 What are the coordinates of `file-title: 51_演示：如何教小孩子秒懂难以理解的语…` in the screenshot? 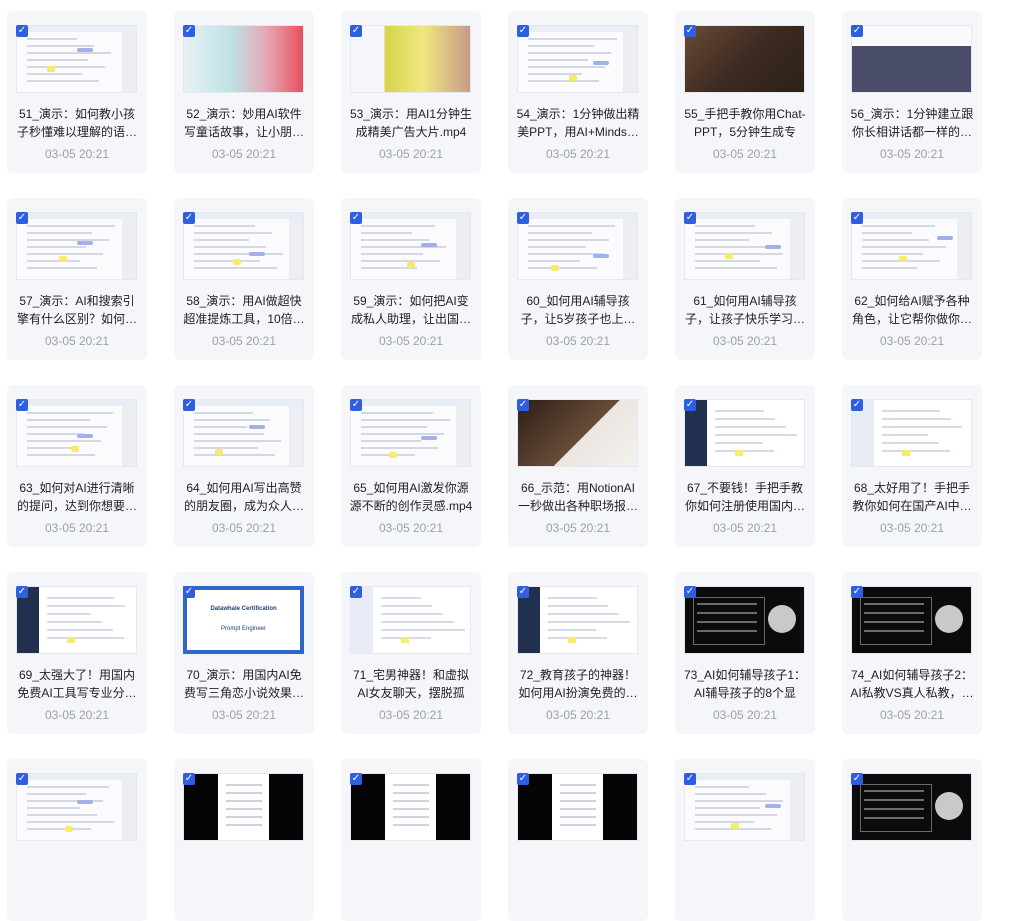 It's located at (77, 123).